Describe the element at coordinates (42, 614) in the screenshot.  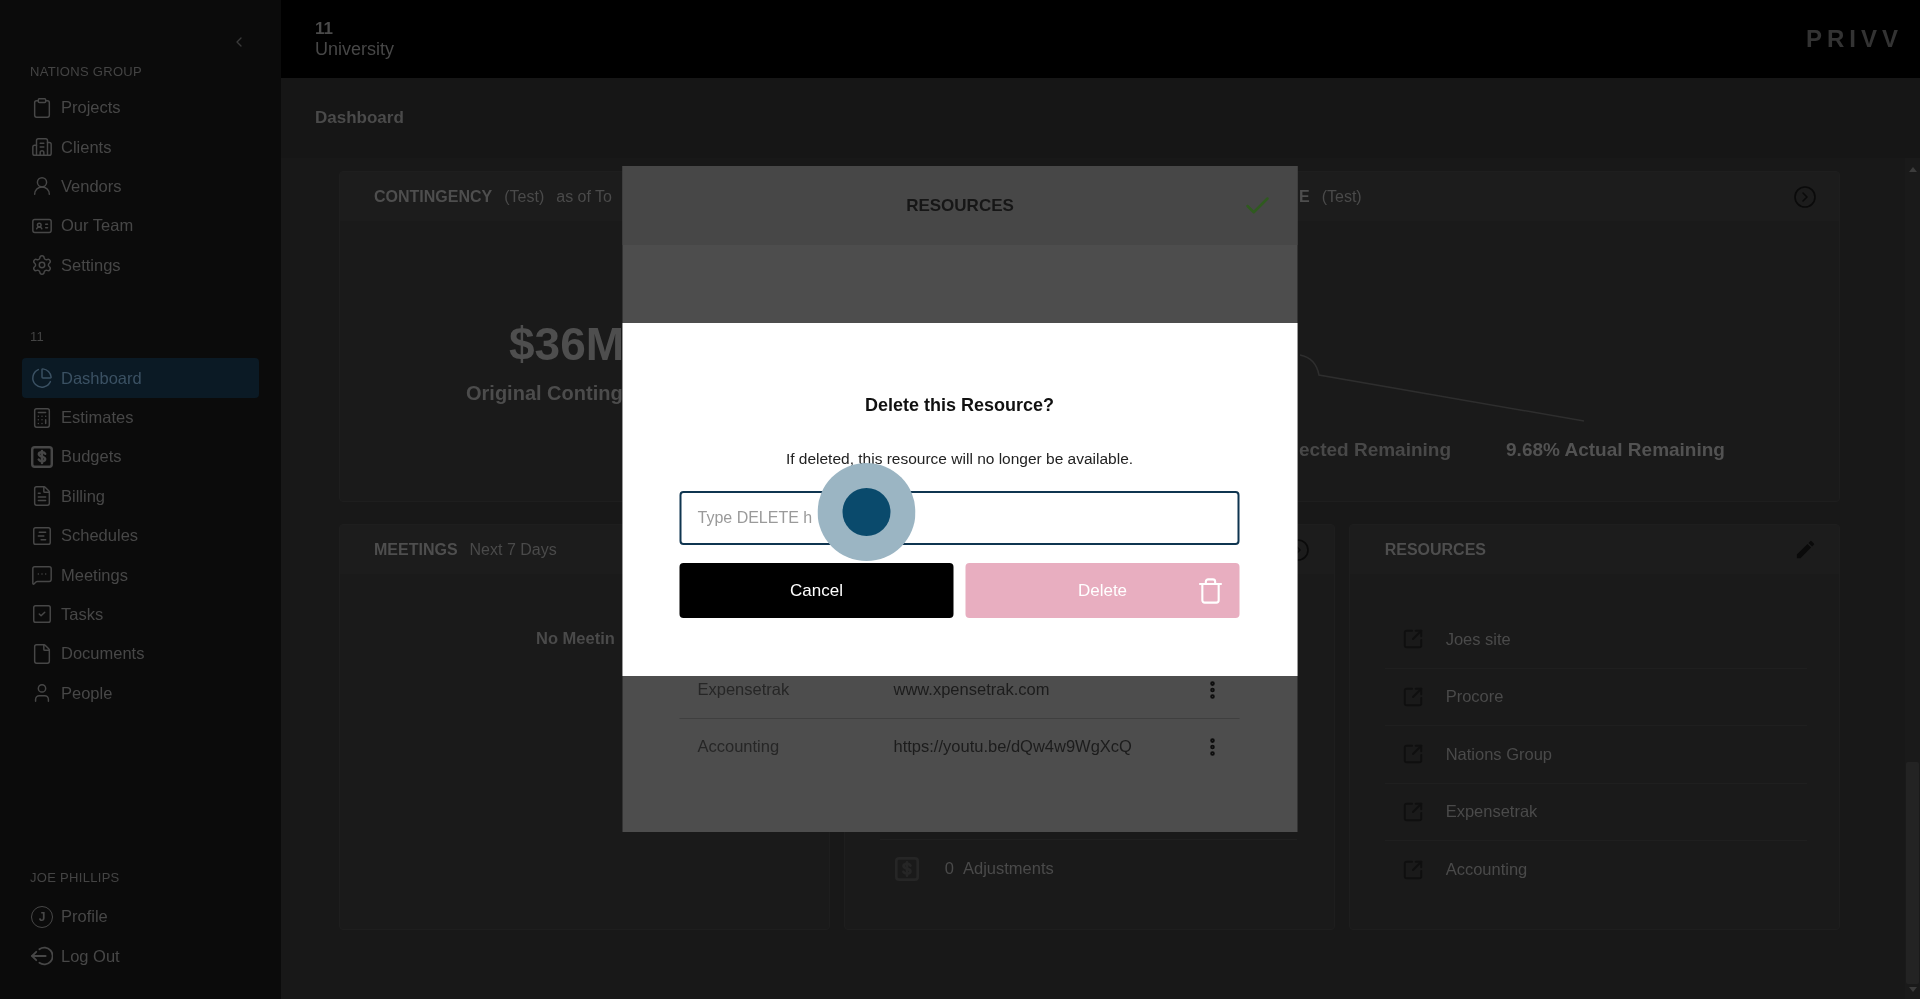
I see `checkbox-icon` at that location.